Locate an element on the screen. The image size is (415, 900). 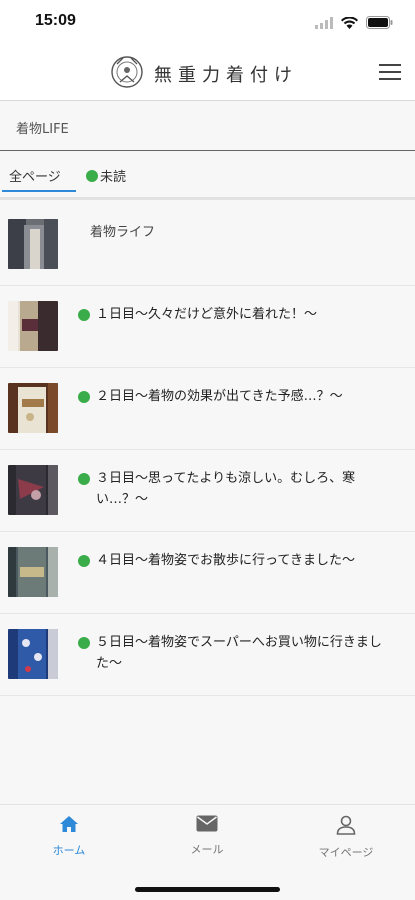
battery-icon is located at coordinates (379, 23).